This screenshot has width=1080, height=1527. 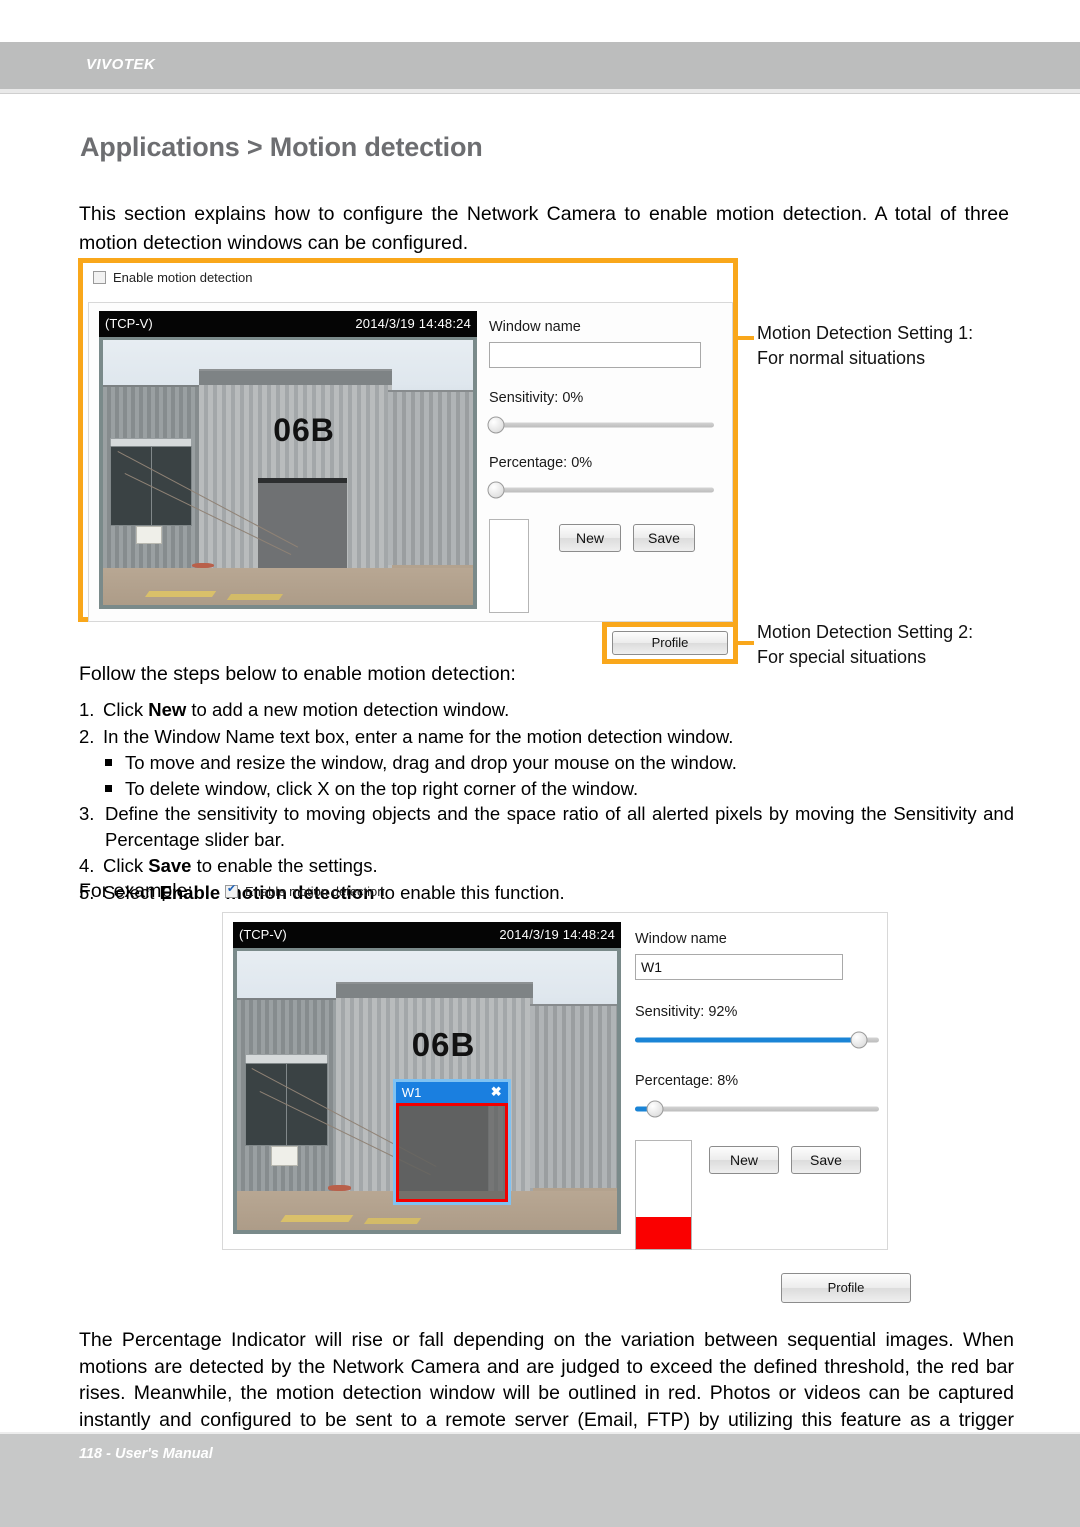 I want to click on page-header-bar: VIVOTEK, so click(x=540, y=65).